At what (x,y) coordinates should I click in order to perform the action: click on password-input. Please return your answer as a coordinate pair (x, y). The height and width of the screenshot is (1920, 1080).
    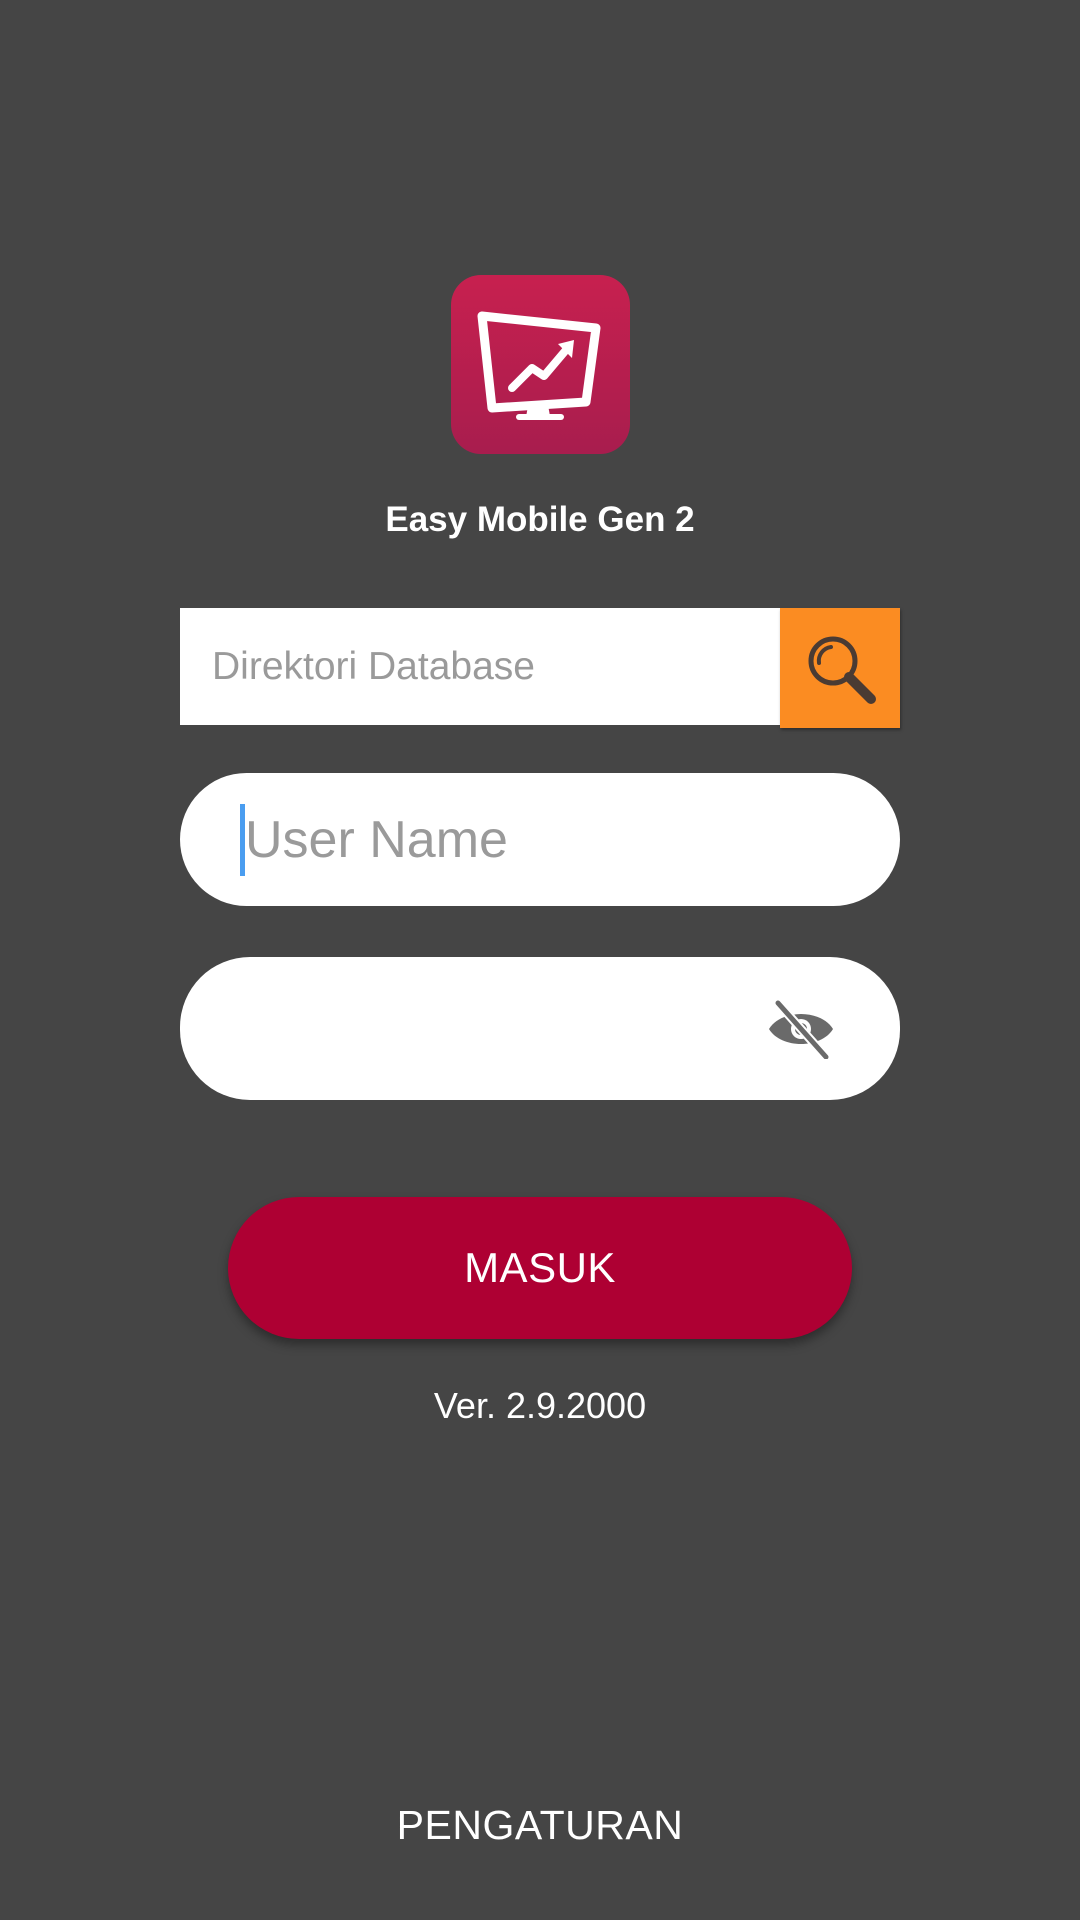
    Looking at the image, I should click on (480, 1028).